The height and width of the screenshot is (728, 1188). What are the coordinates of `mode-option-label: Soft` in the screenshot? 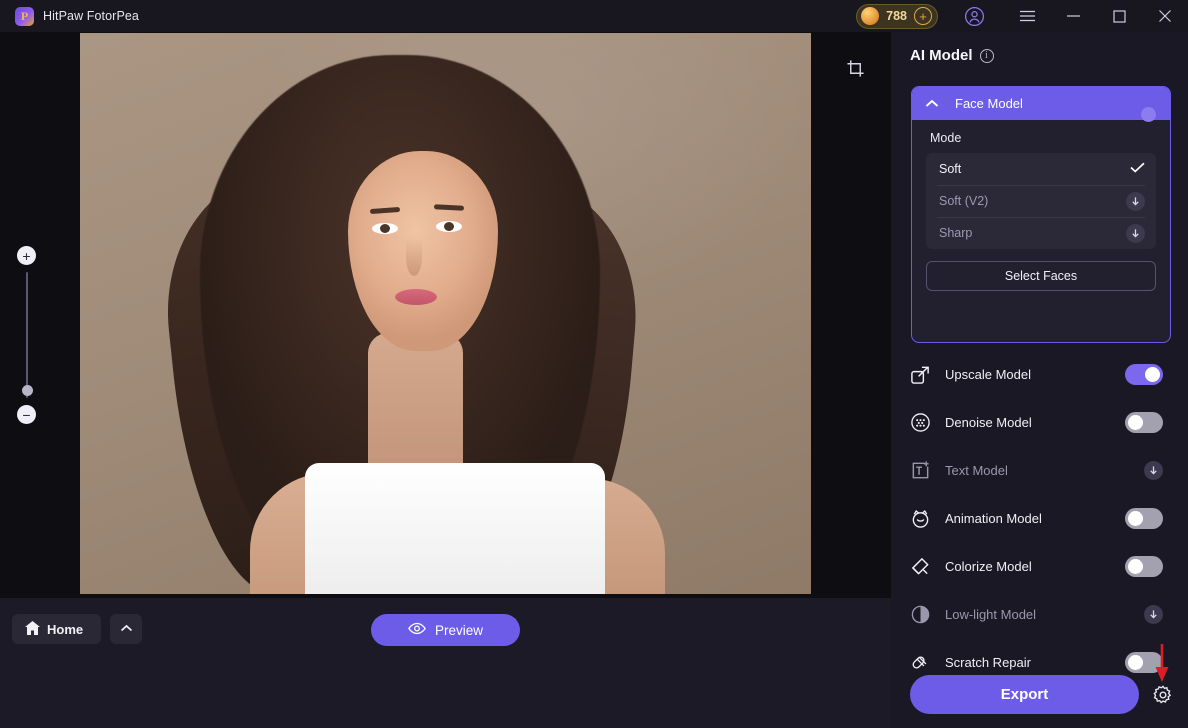 It's located at (950, 169).